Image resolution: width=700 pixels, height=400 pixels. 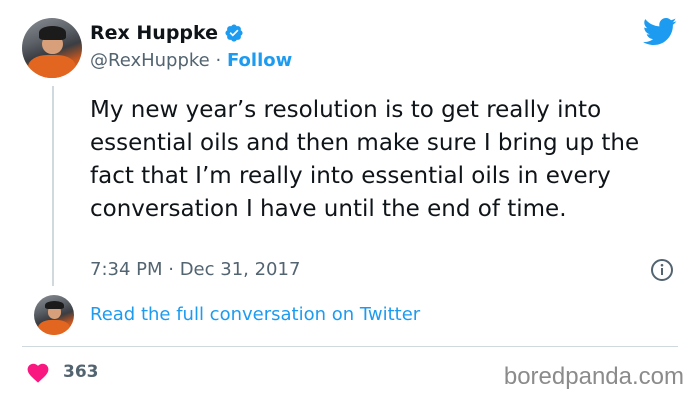 I want to click on heart-icon, so click(x=38, y=372).